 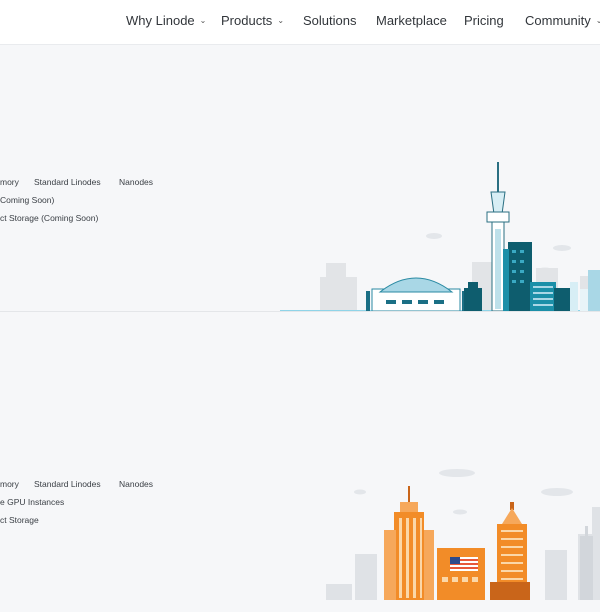 I want to click on nav-pricing: Pricing, so click(x=484, y=21).